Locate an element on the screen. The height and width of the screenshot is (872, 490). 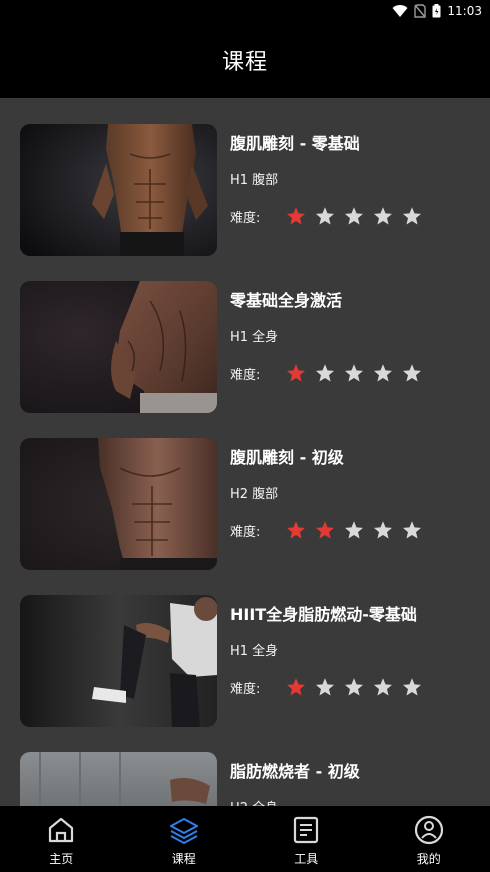
tab-profile: 我的 is located at coordinates (429, 839).